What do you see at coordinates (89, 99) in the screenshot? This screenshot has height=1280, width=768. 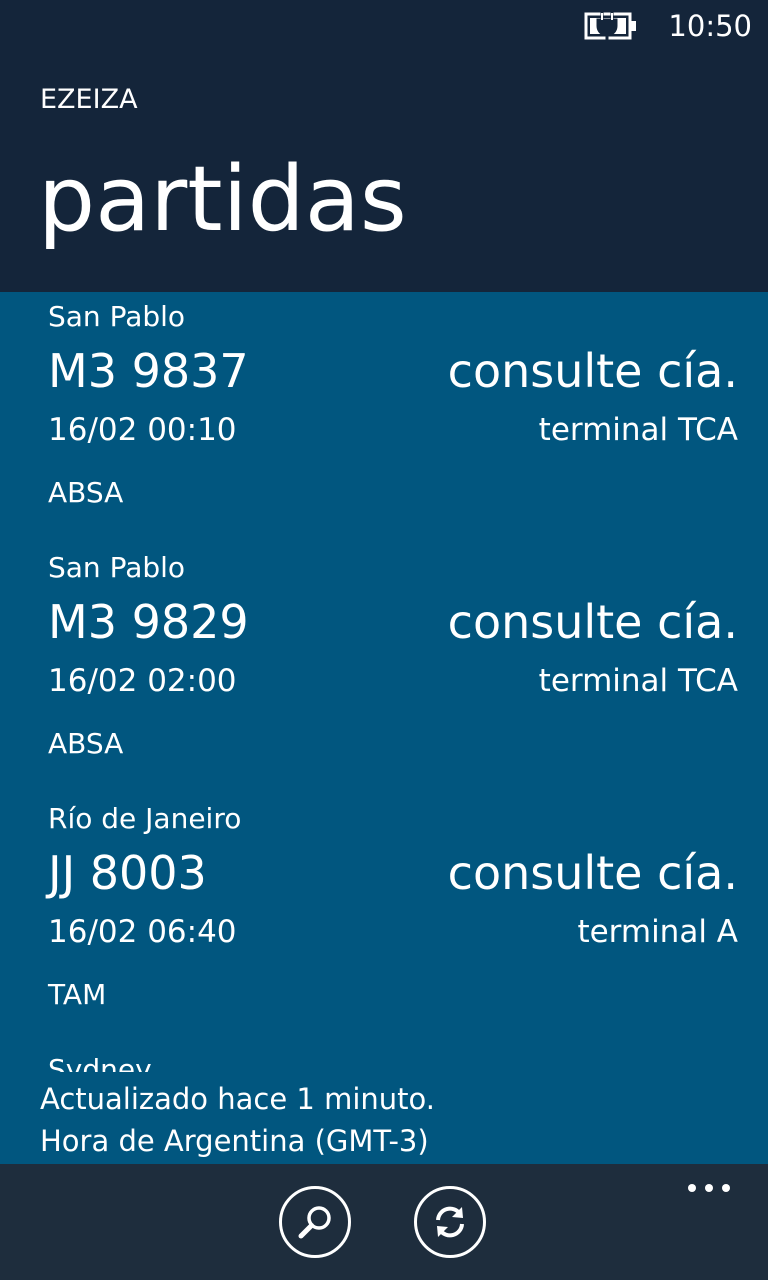 I see `app-title: EZEIZA` at bounding box center [89, 99].